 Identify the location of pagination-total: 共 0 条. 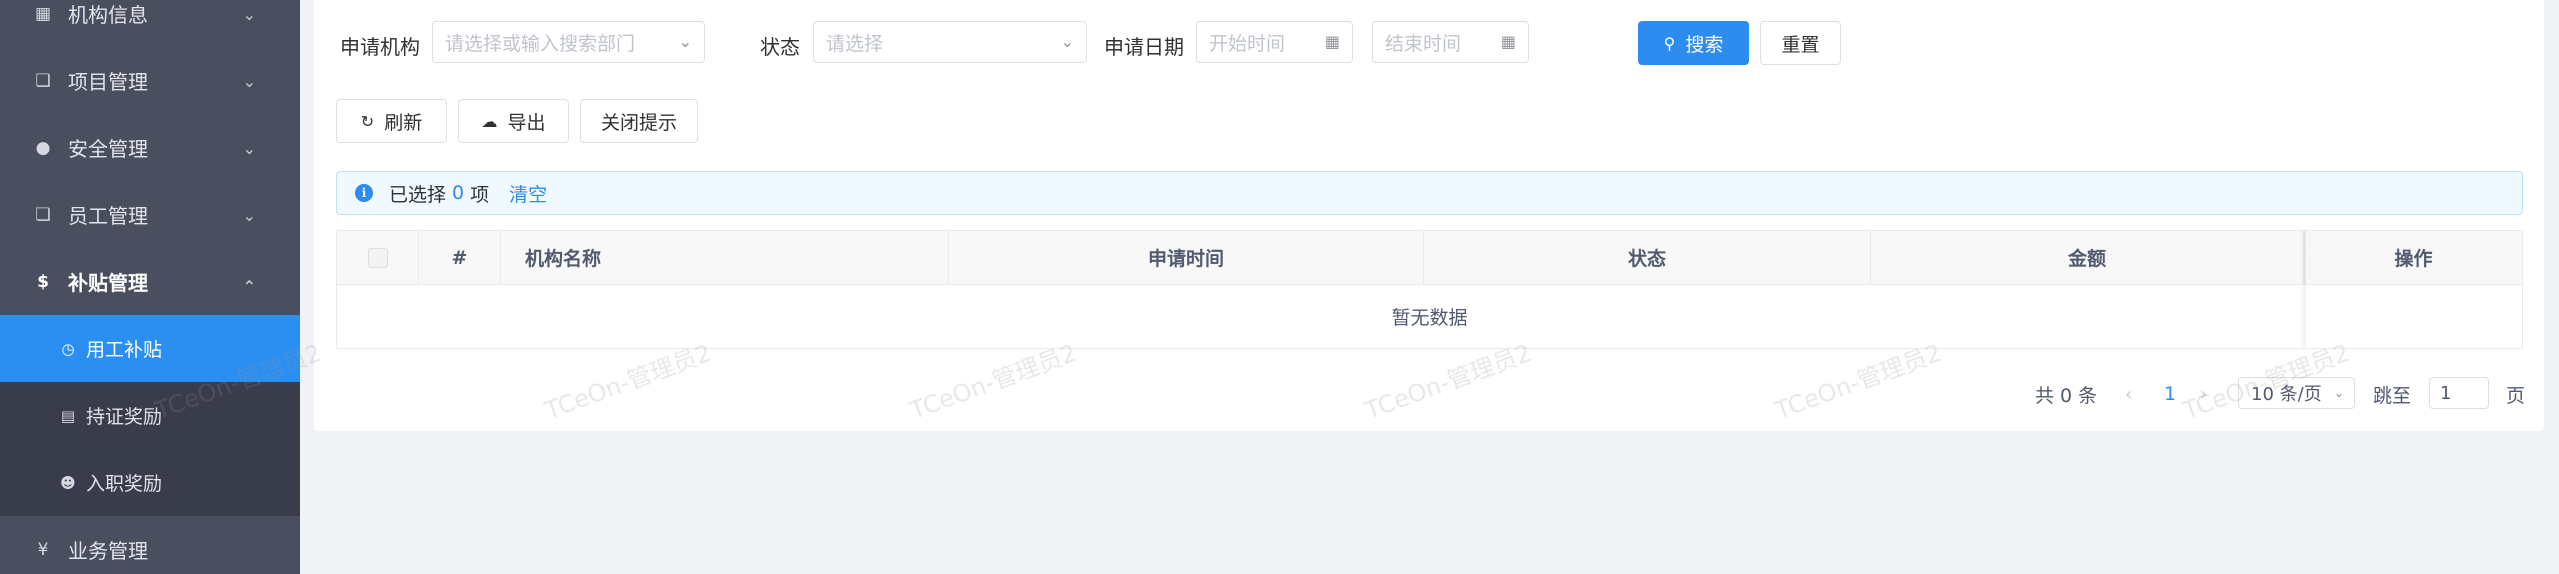
(2066, 395).